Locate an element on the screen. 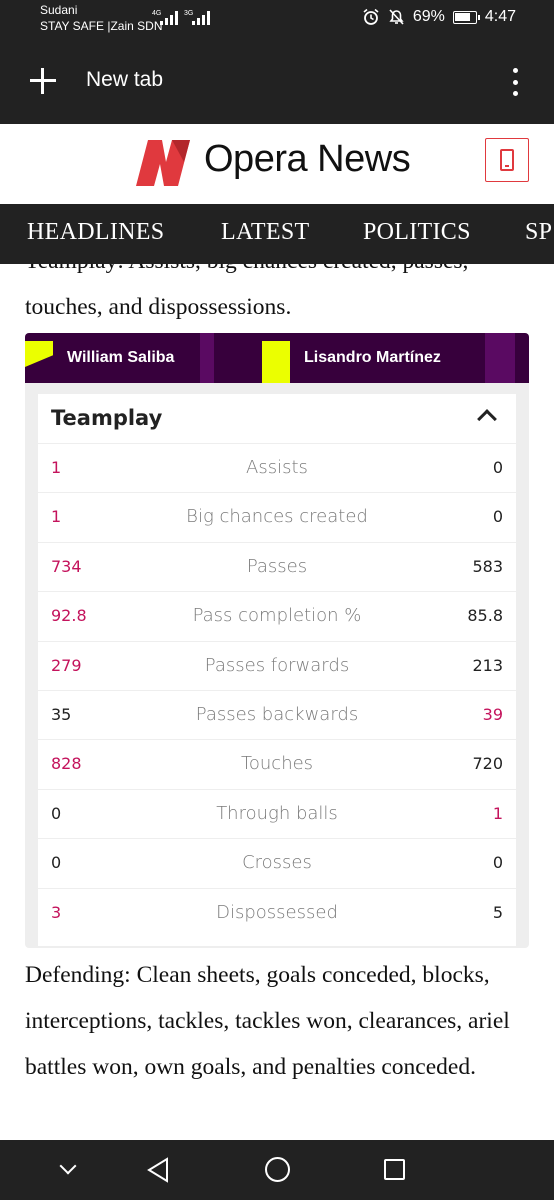  status-indicators: 69% 4:47 is located at coordinates (439, 17).